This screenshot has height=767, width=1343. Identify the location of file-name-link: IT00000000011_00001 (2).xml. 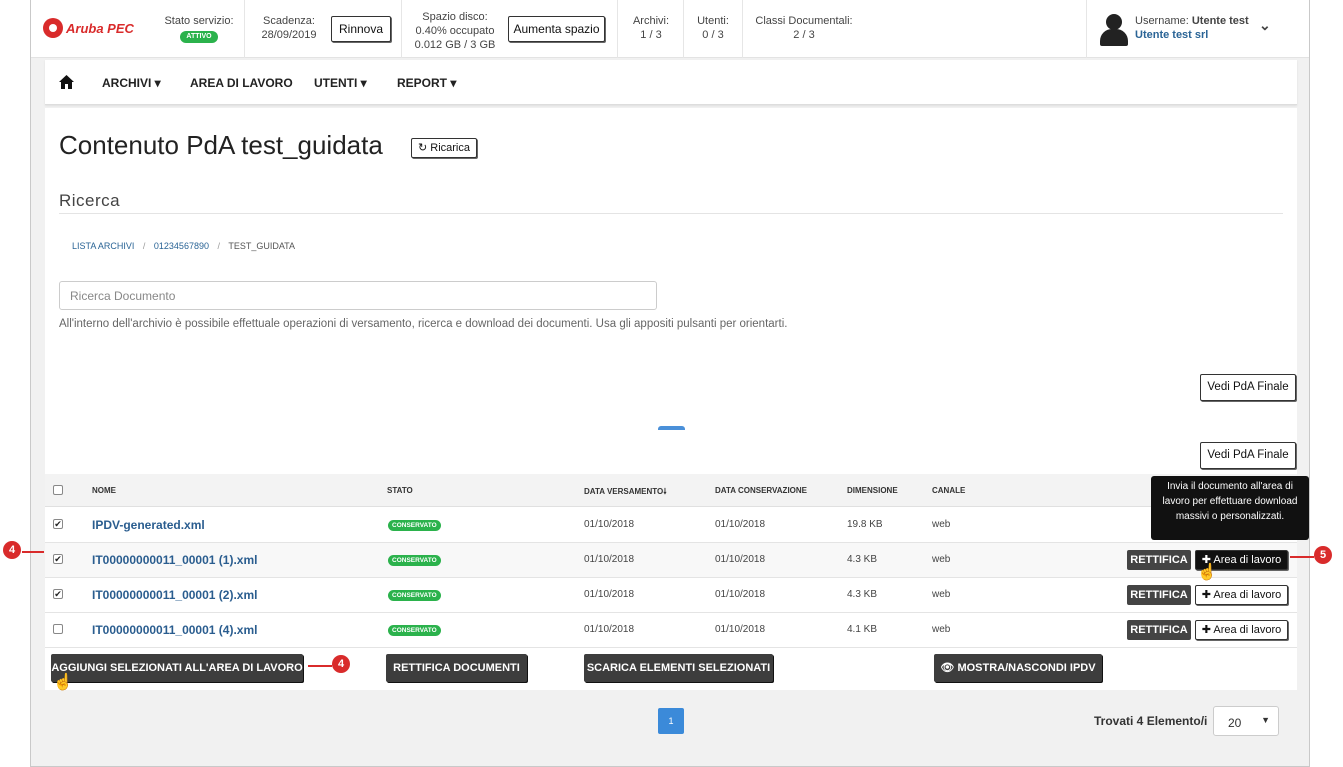
(174, 595).